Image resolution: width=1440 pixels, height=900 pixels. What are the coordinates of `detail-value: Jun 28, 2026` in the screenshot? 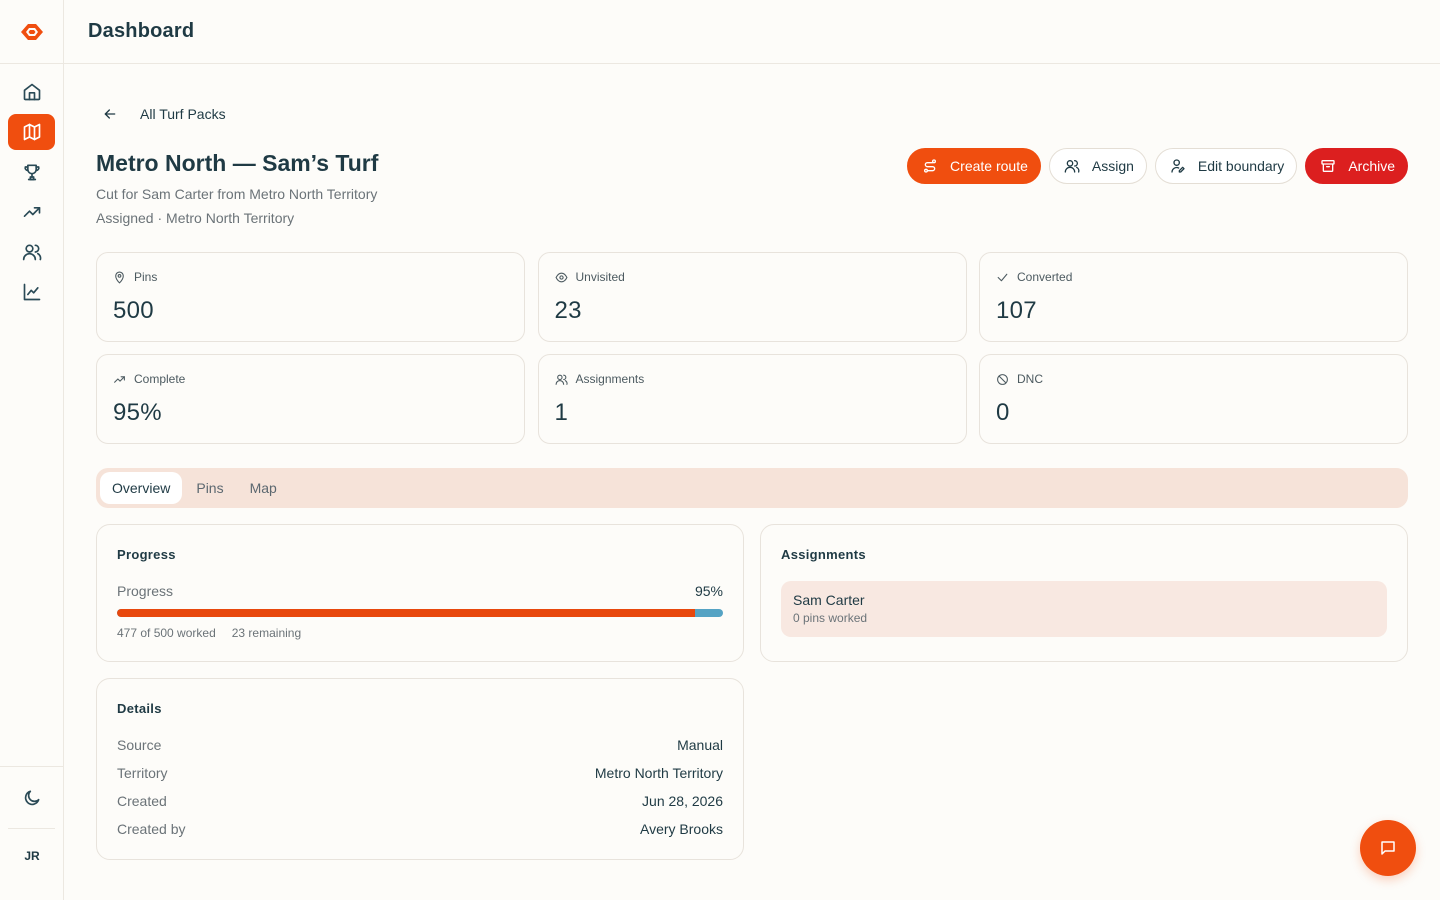 It's located at (682, 801).